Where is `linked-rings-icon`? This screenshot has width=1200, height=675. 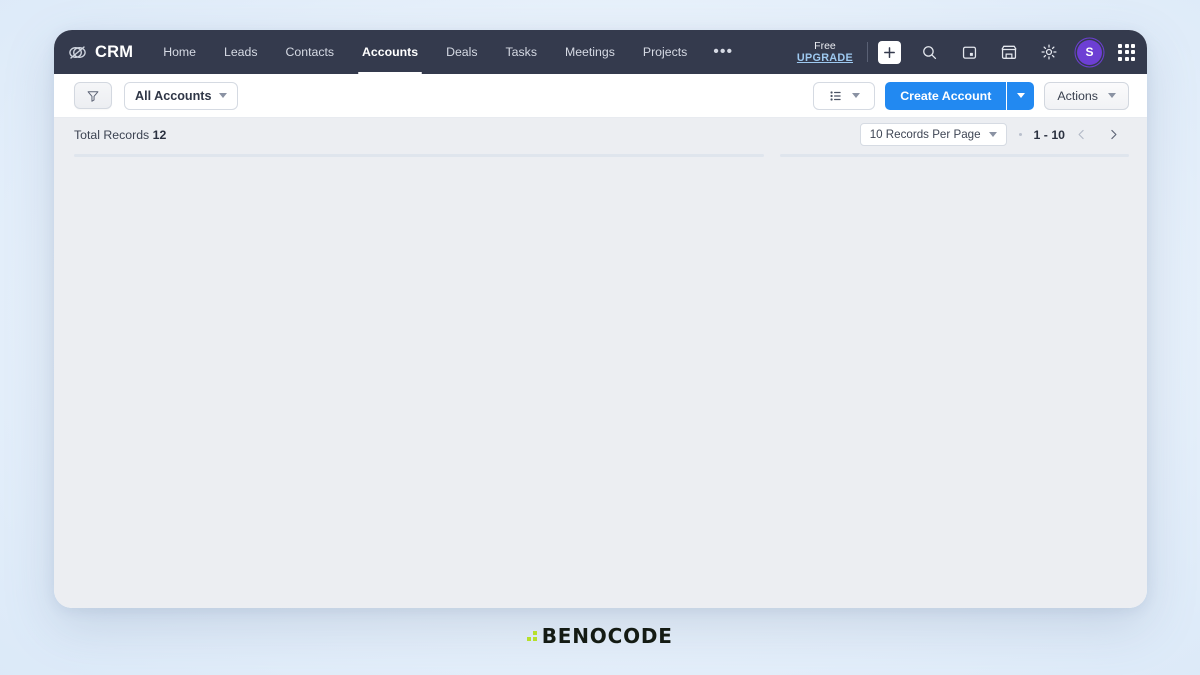 linked-rings-icon is located at coordinates (77, 52).